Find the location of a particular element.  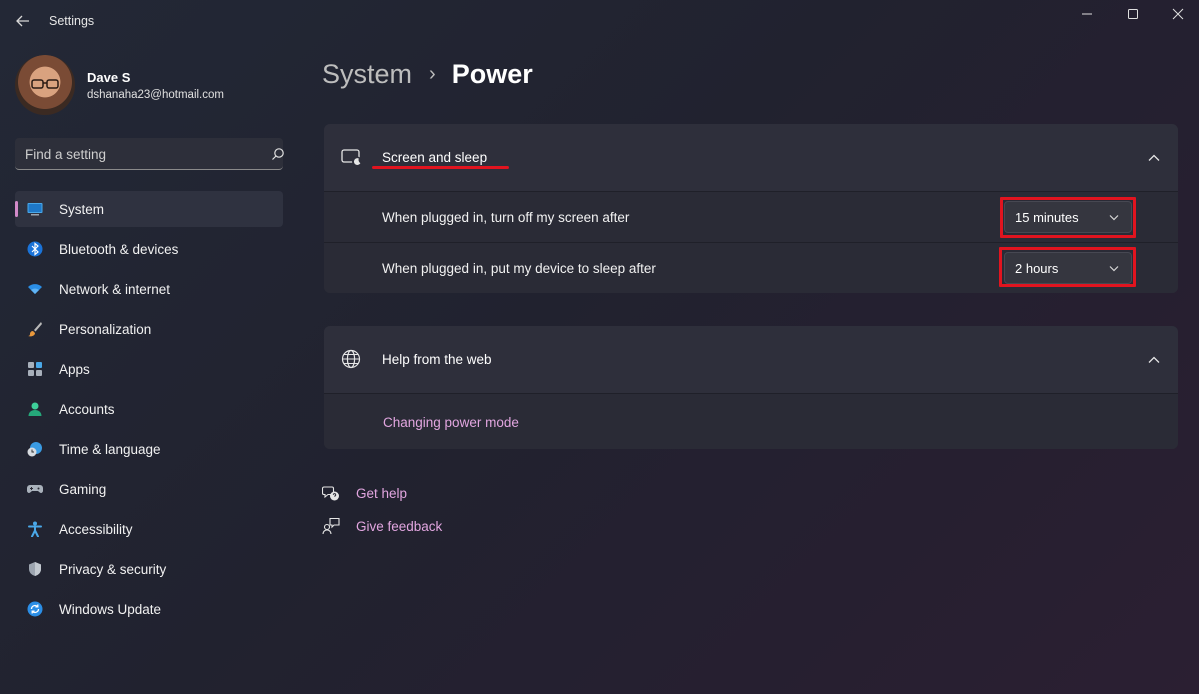

sidebar-item-label: Windows Update is located at coordinates (110, 609).